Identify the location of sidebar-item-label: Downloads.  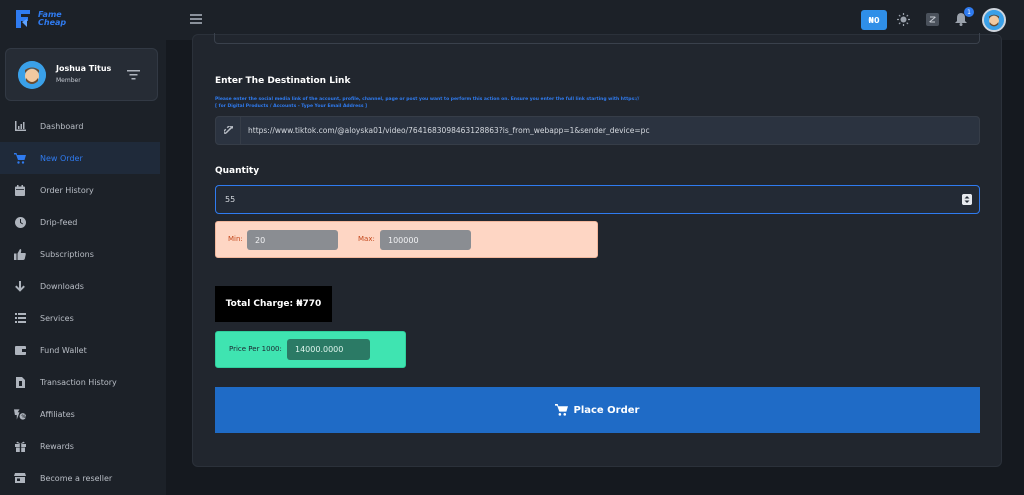
(62, 286).